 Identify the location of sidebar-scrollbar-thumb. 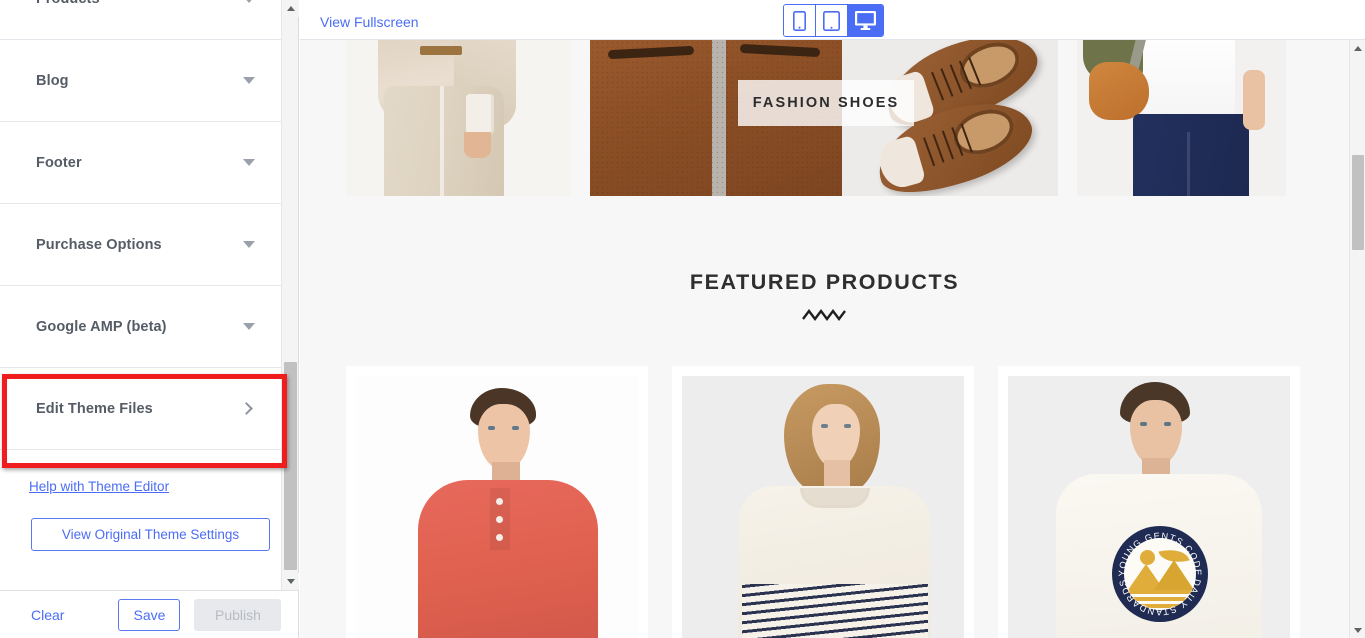
(290, 466).